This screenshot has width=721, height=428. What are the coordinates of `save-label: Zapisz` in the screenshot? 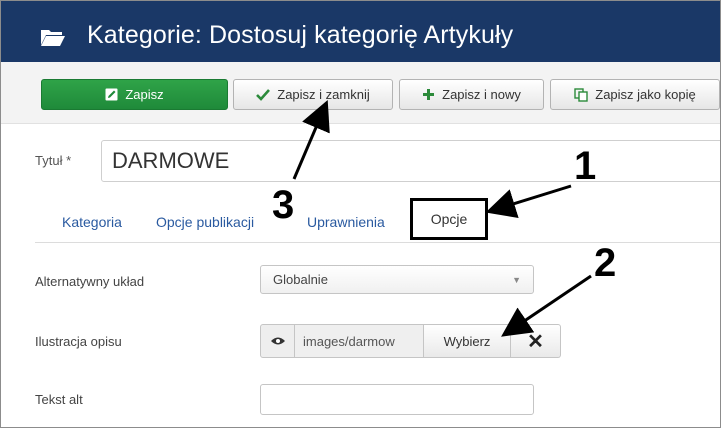 It's located at (144, 94).